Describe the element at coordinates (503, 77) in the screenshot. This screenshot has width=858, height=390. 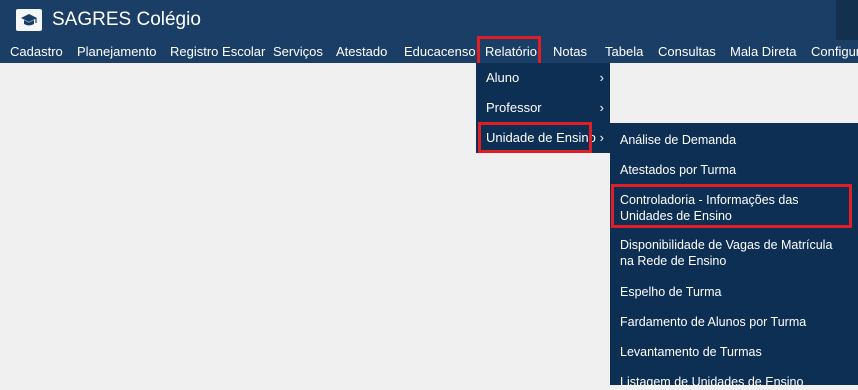
I see `dropdown-item-label: Aluno` at that location.